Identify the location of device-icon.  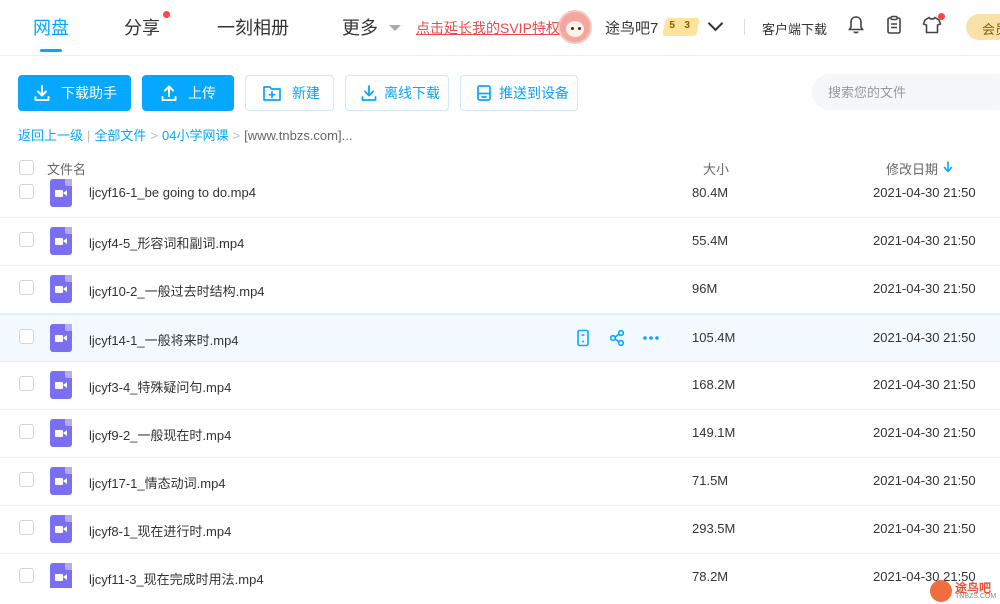
(484, 93).